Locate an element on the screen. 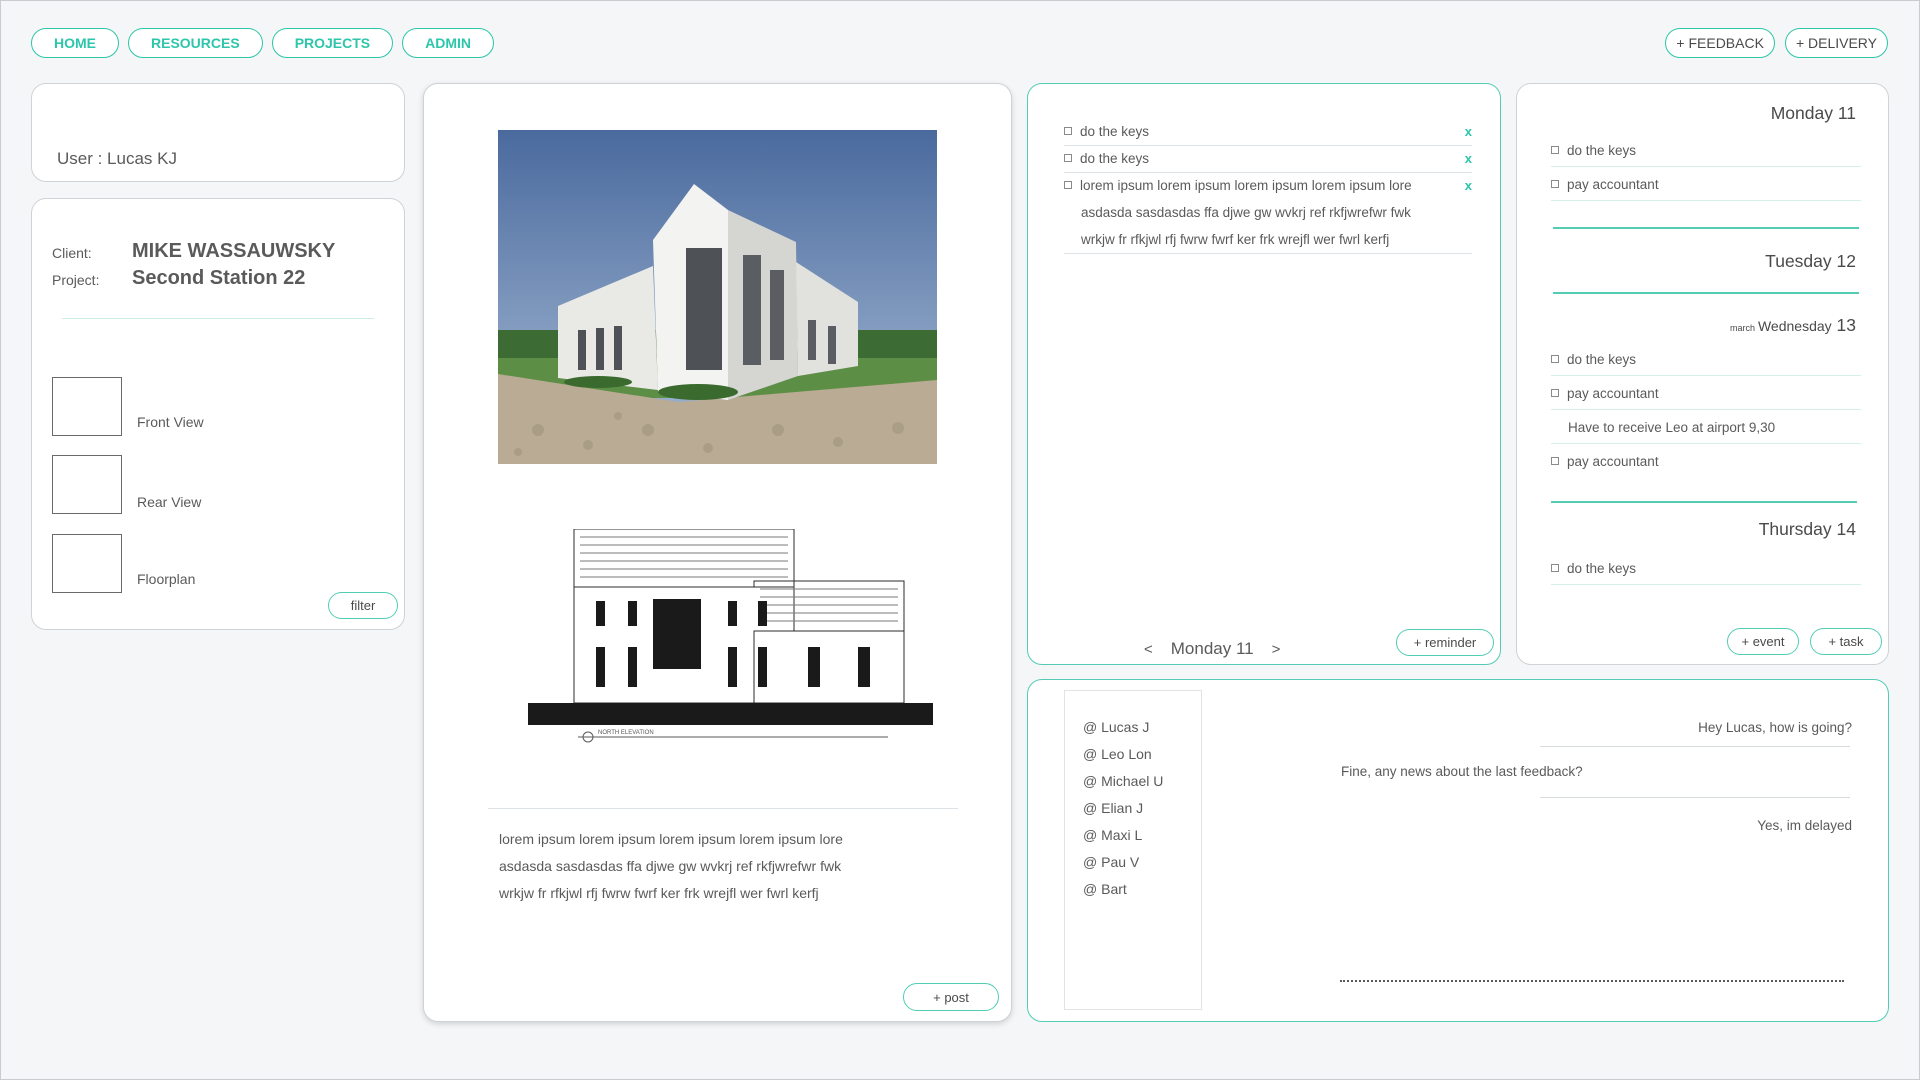 The height and width of the screenshot is (1080, 1920). contact-item: @ Elian J is located at coordinates (1113, 808).